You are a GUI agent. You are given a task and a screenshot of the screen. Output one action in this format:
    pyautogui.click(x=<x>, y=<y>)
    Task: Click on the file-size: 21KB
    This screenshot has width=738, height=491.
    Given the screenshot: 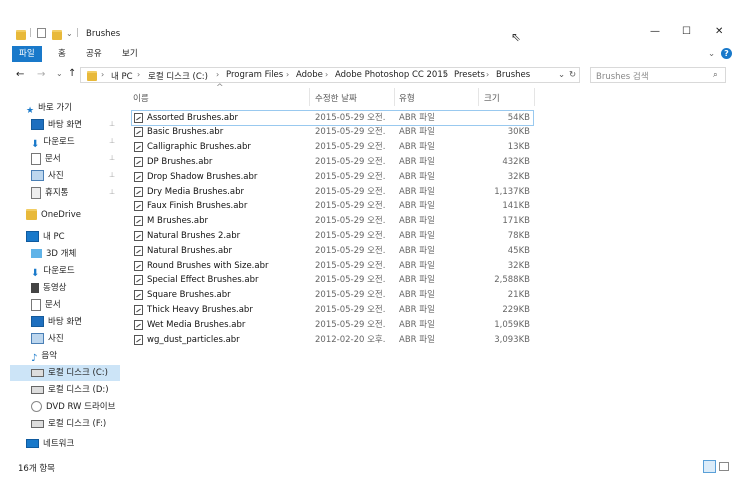 What is the action you would take?
    pyautogui.click(x=518, y=295)
    